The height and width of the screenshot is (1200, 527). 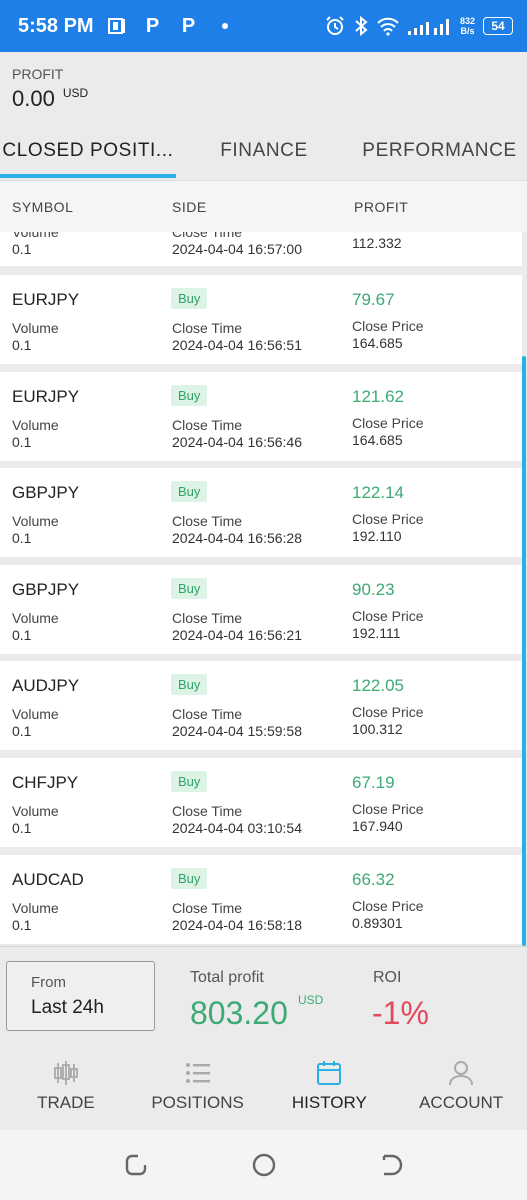 I want to click on nav-trade: TRADE, so click(x=66, y=1086).